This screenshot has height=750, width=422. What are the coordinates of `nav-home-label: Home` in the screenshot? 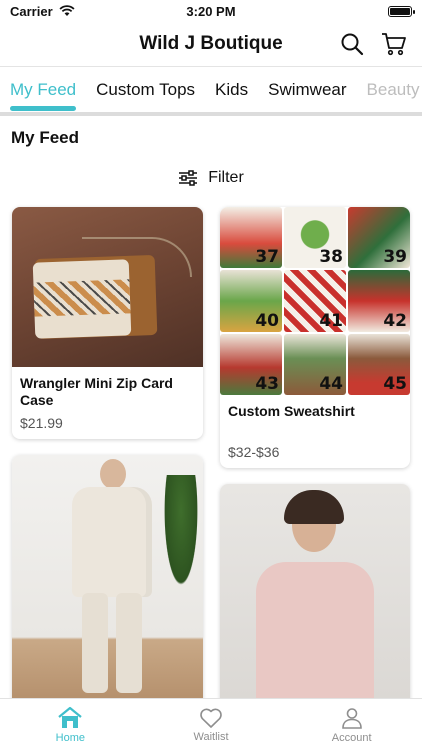 It's located at (70, 737).